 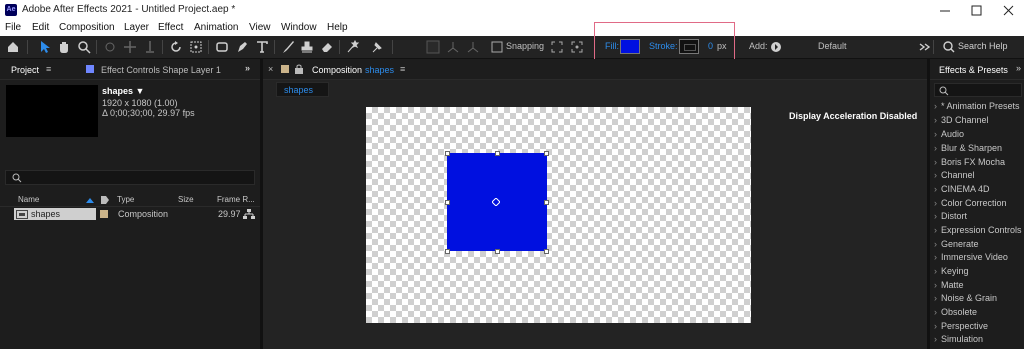 What do you see at coordinates (961, 120) in the screenshot?
I see `effects-category: › 3D Channel` at bounding box center [961, 120].